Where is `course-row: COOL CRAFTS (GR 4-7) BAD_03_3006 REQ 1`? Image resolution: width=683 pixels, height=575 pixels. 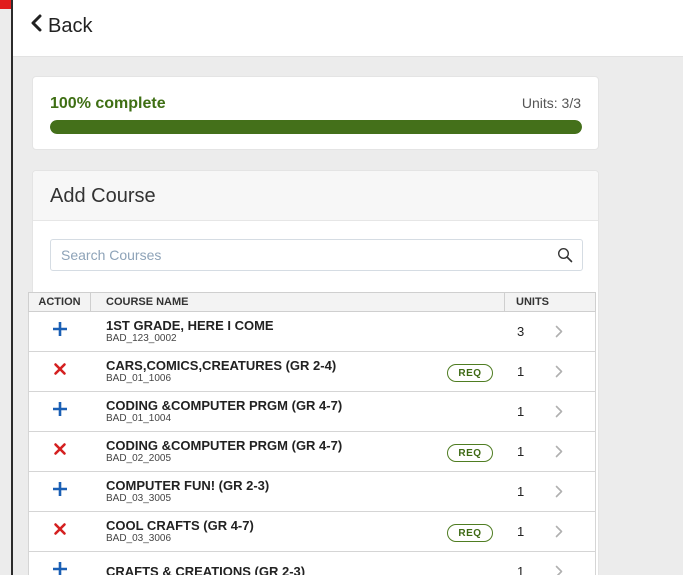 course-row: COOL CRAFTS (GR 4-7) BAD_03_3006 REQ 1 is located at coordinates (312, 532).